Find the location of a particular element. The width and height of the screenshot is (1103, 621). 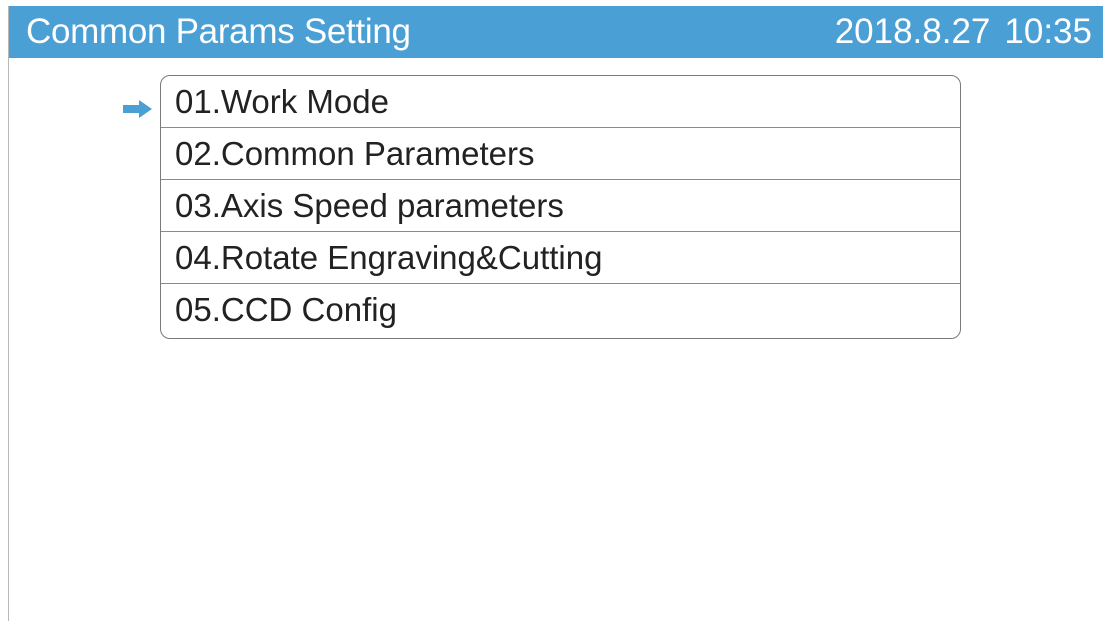

menu-item-axis-speed-parameters: 03.Axis Speed parameters is located at coordinates (560, 206).